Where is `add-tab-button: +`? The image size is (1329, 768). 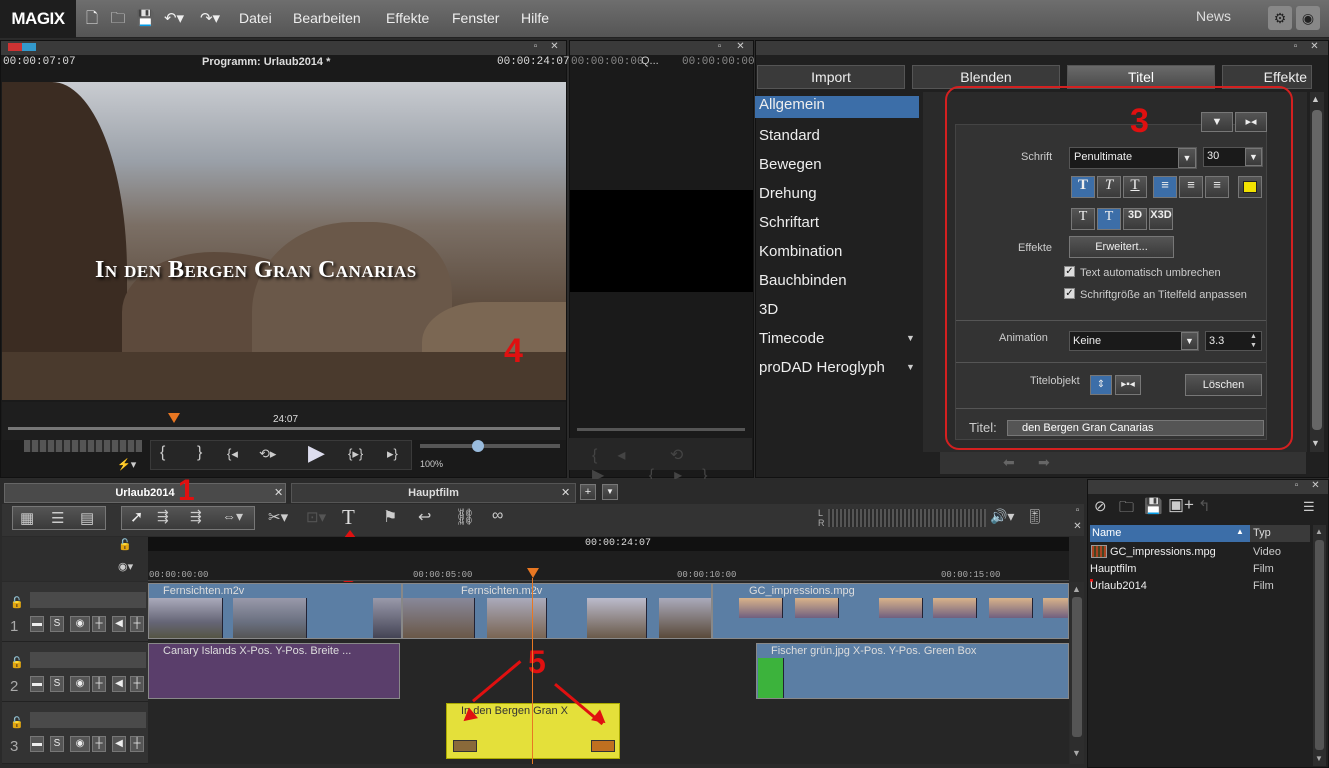
add-tab-button: + is located at coordinates (588, 492).